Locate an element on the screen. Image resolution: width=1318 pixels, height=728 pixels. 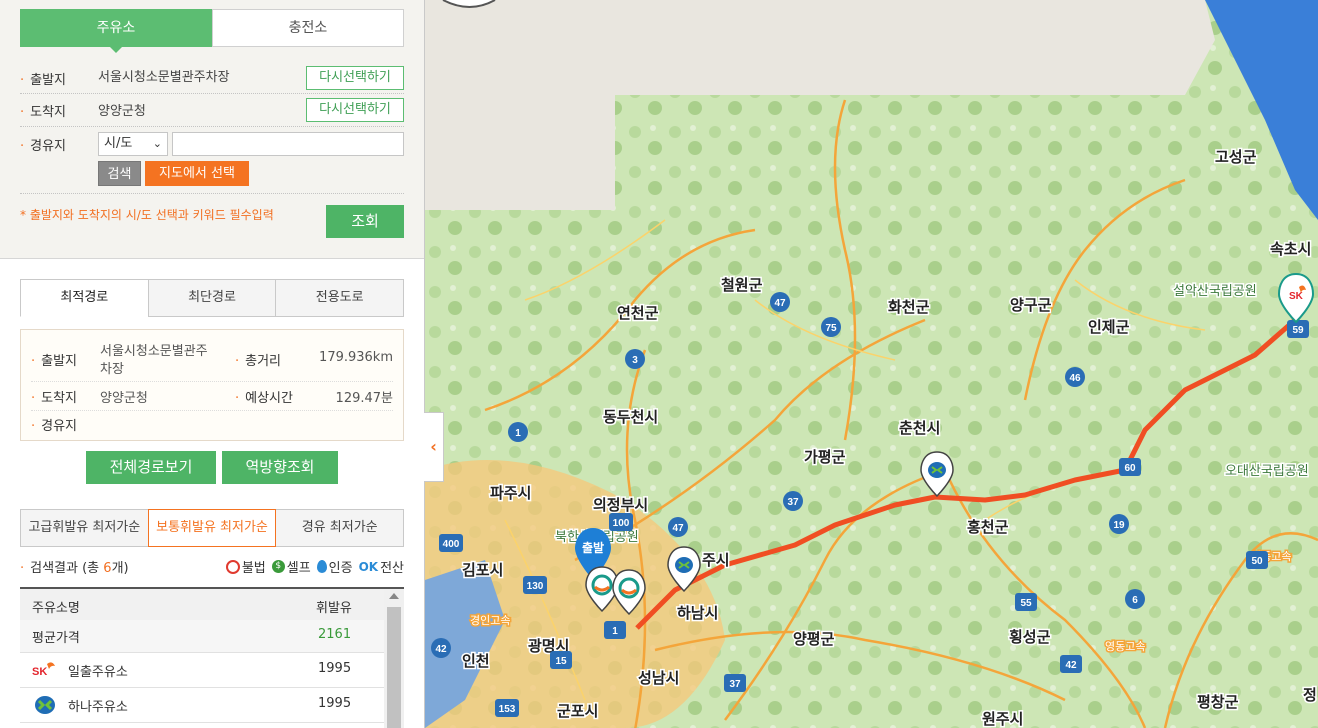
svg-text: 출발 is located at coordinates (593, 547).